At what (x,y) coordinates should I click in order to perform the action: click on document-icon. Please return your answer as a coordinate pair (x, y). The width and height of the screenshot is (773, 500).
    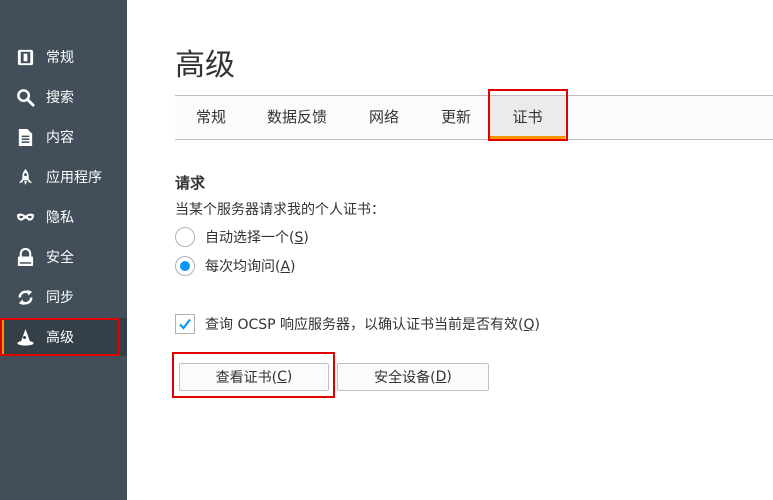
    Looking at the image, I should click on (25, 137).